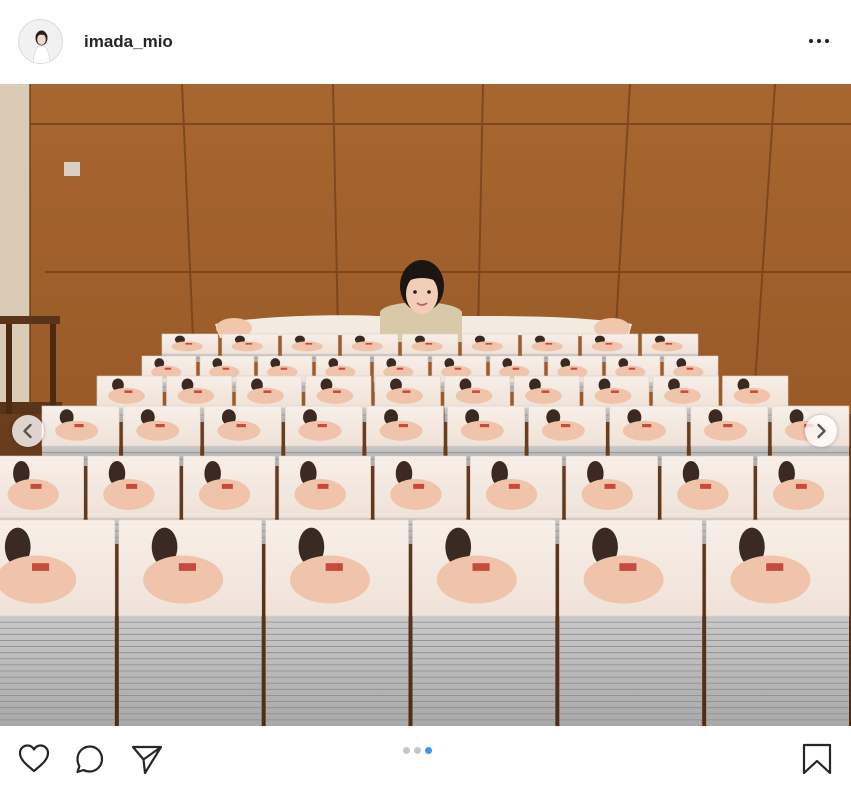  I want to click on avatar, so click(40, 41).